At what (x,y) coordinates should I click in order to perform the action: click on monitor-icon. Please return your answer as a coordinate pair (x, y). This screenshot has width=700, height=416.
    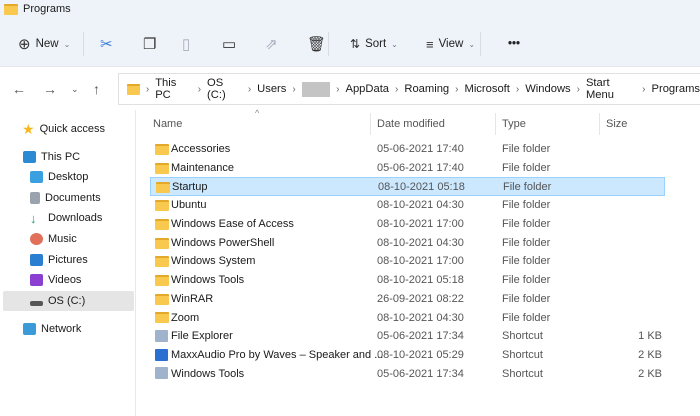
    Looking at the image, I should click on (29, 157).